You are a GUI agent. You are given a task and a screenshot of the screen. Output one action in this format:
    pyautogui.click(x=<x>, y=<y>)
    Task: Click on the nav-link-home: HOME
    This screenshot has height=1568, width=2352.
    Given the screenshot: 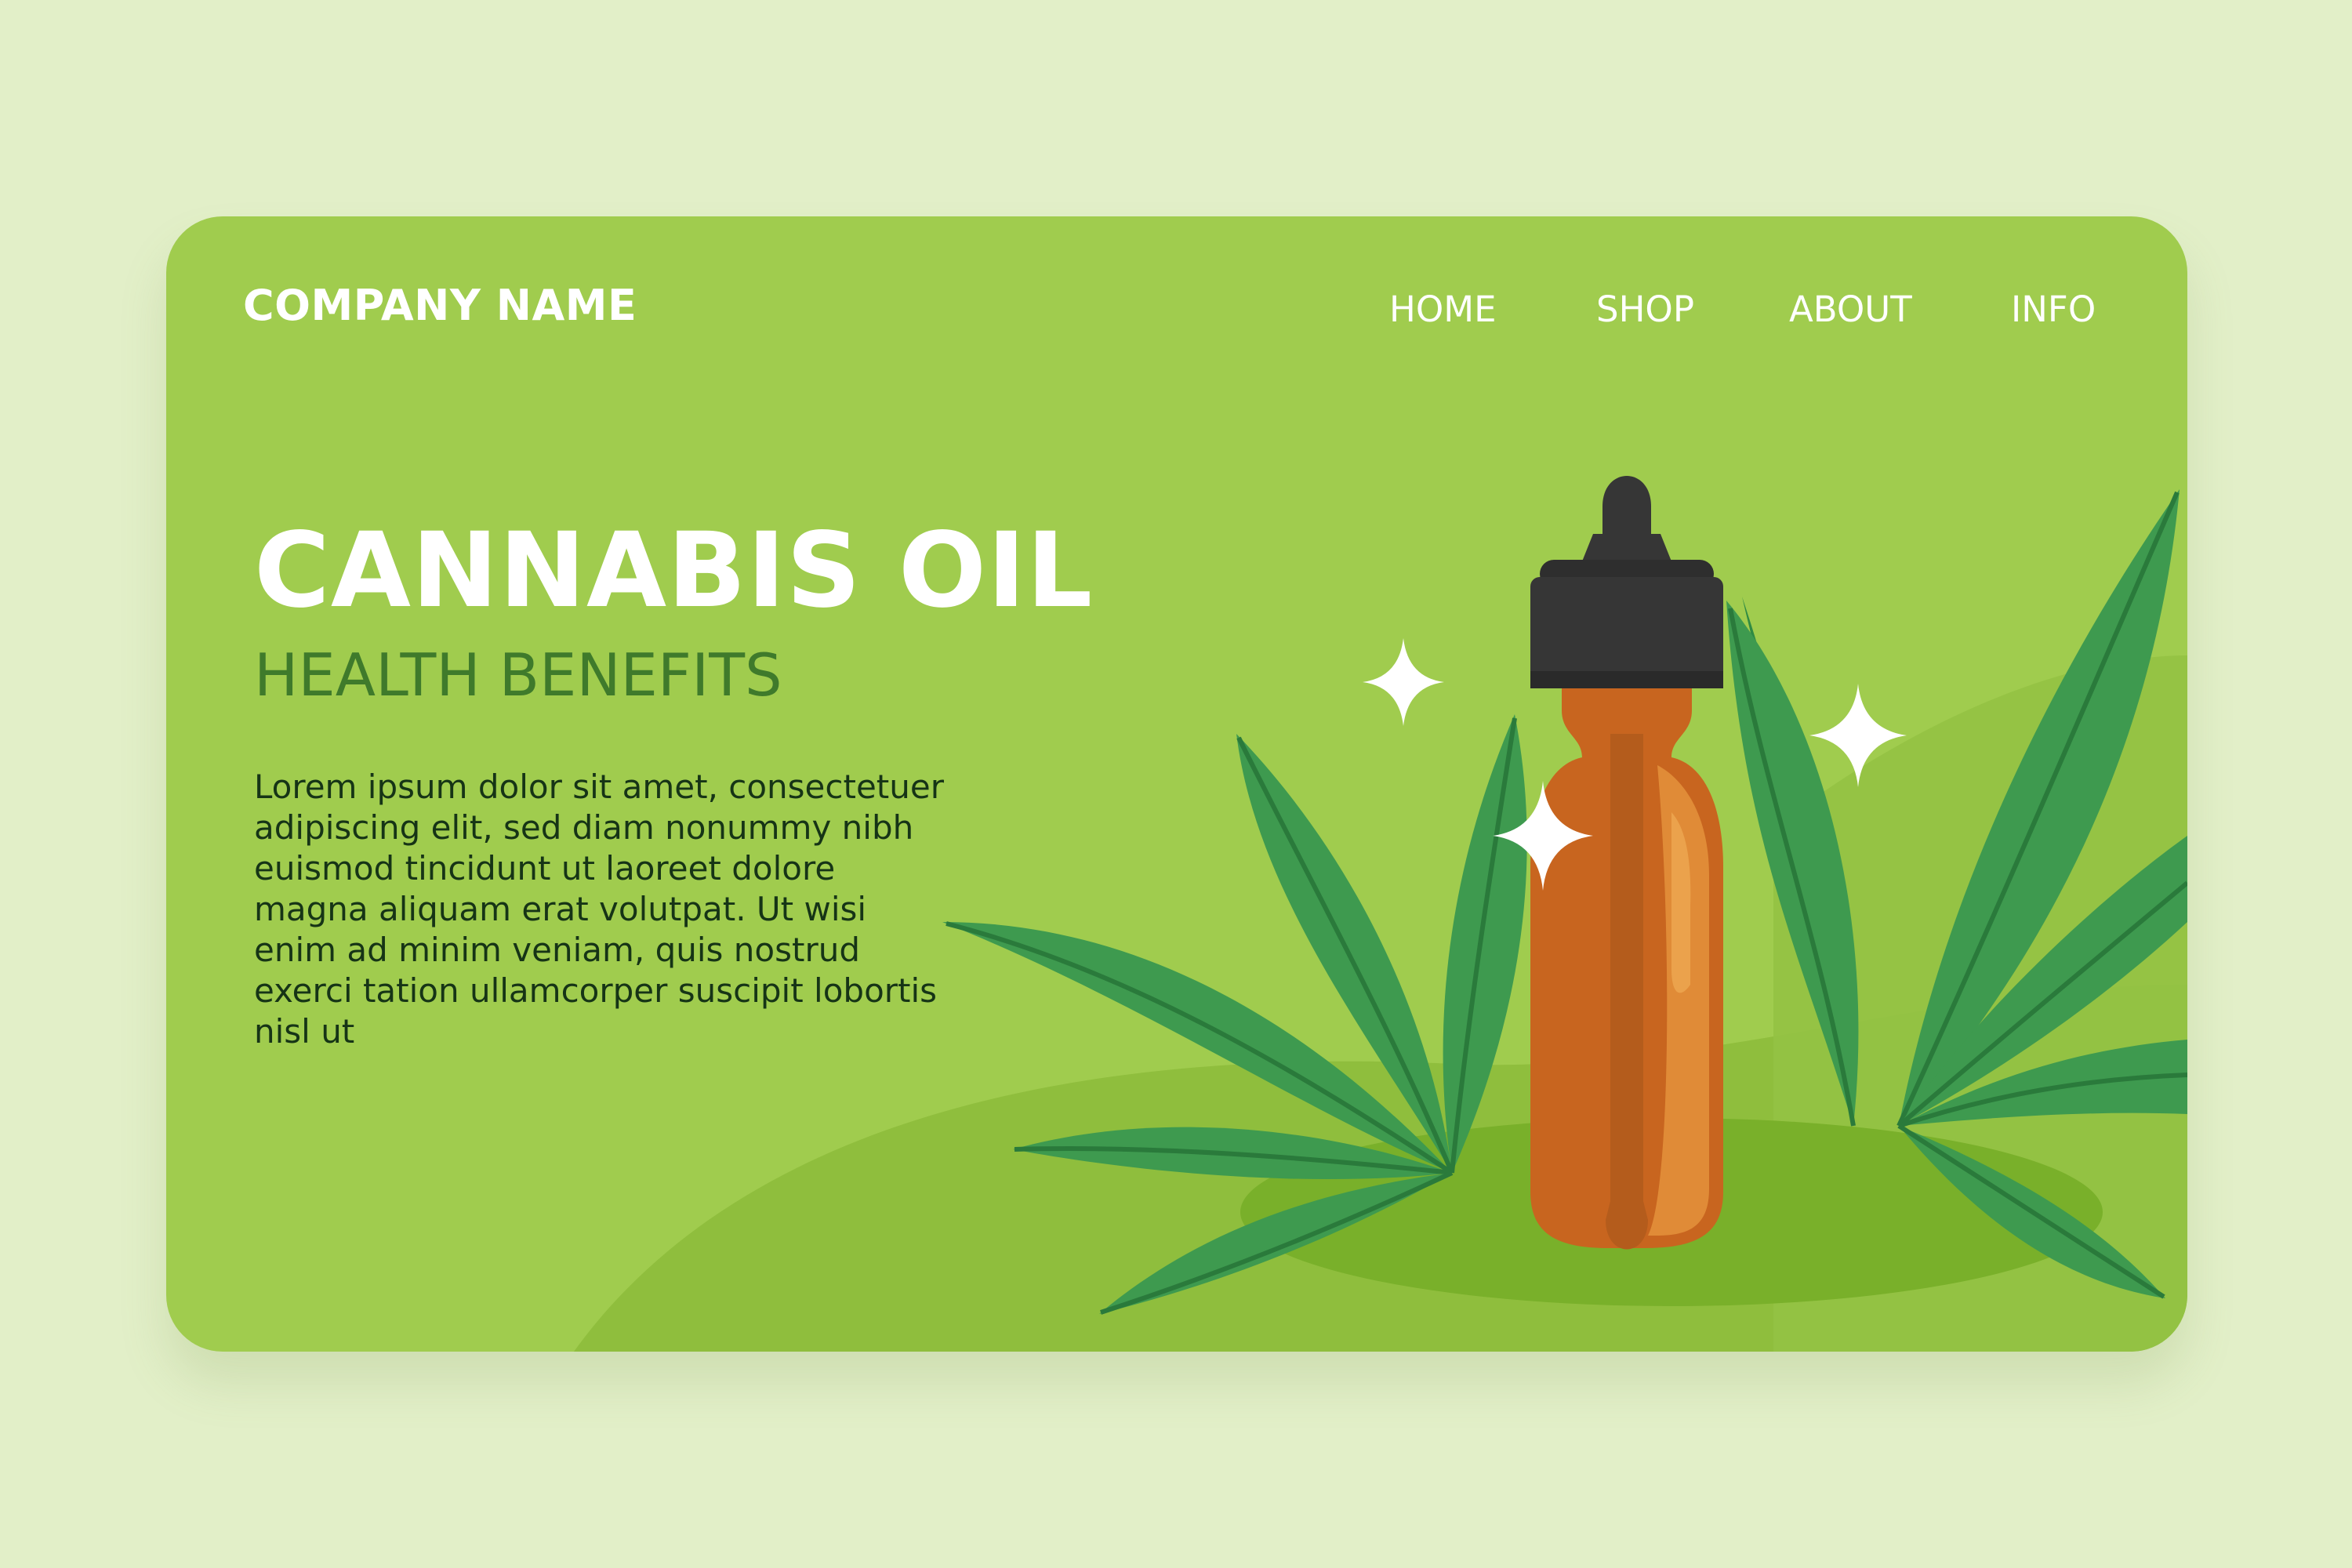 What is the action you would take?
    pyautogui.click(x=1443, y=309)
    